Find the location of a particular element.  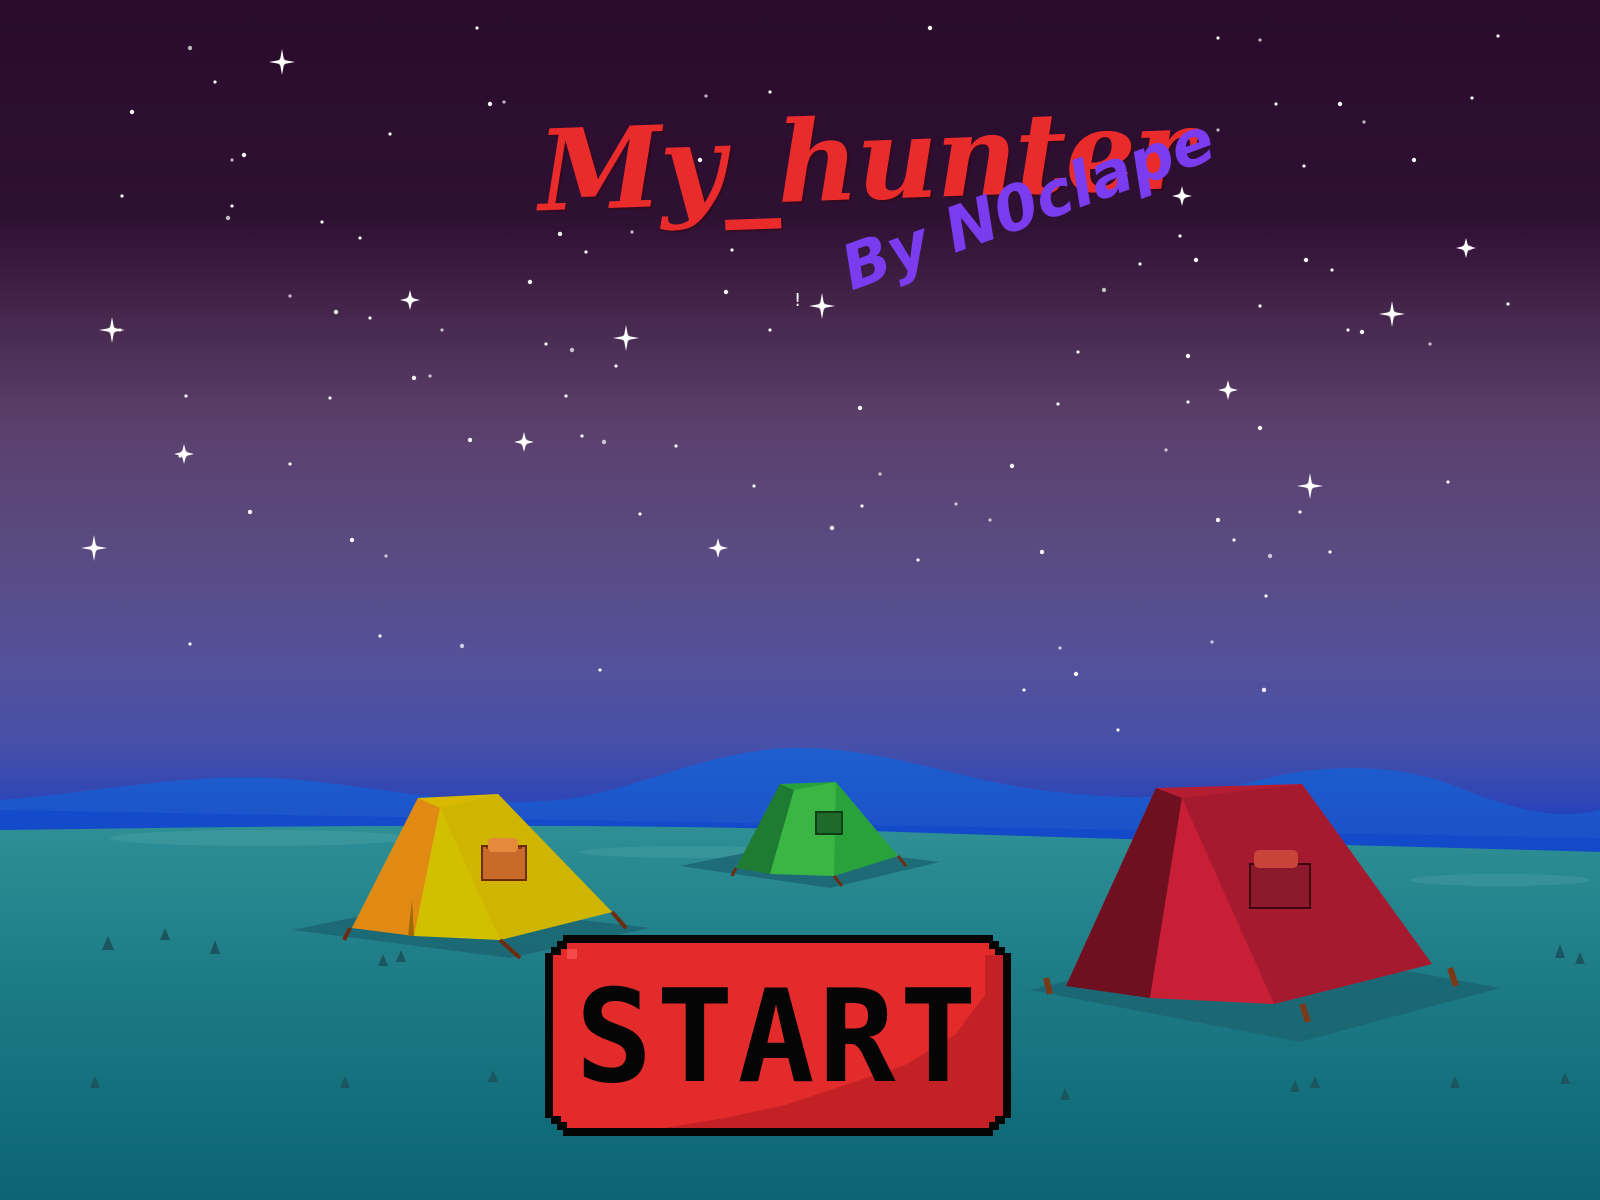

small-mark: ! is located at coordinates (798, 300).